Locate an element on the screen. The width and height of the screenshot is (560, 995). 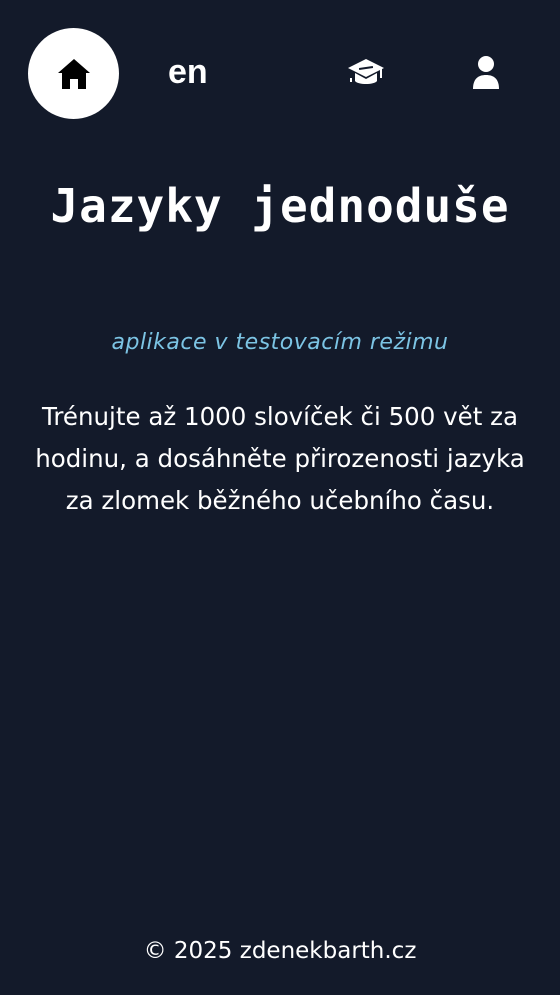
test-mode-notice: aplikace v testovacím režimu is located at coordinates (280, 342).